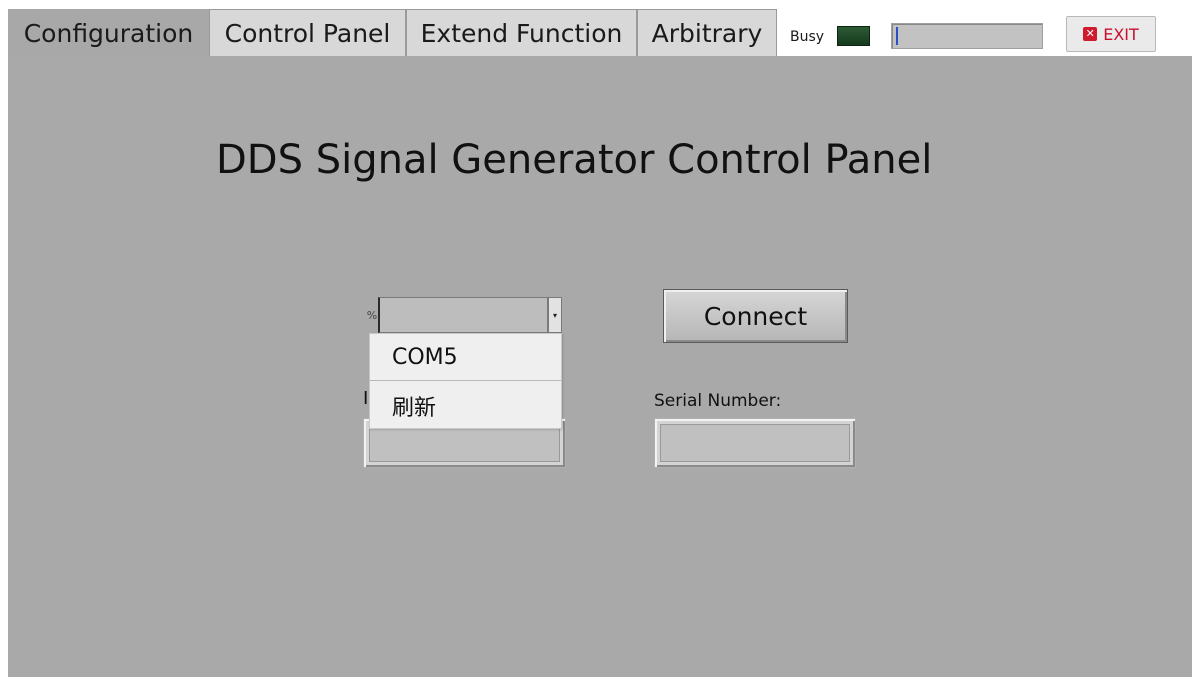 The width and height of the screenshot is (1192, 677). I want to click on dropdown-separator, so click(465, 380).